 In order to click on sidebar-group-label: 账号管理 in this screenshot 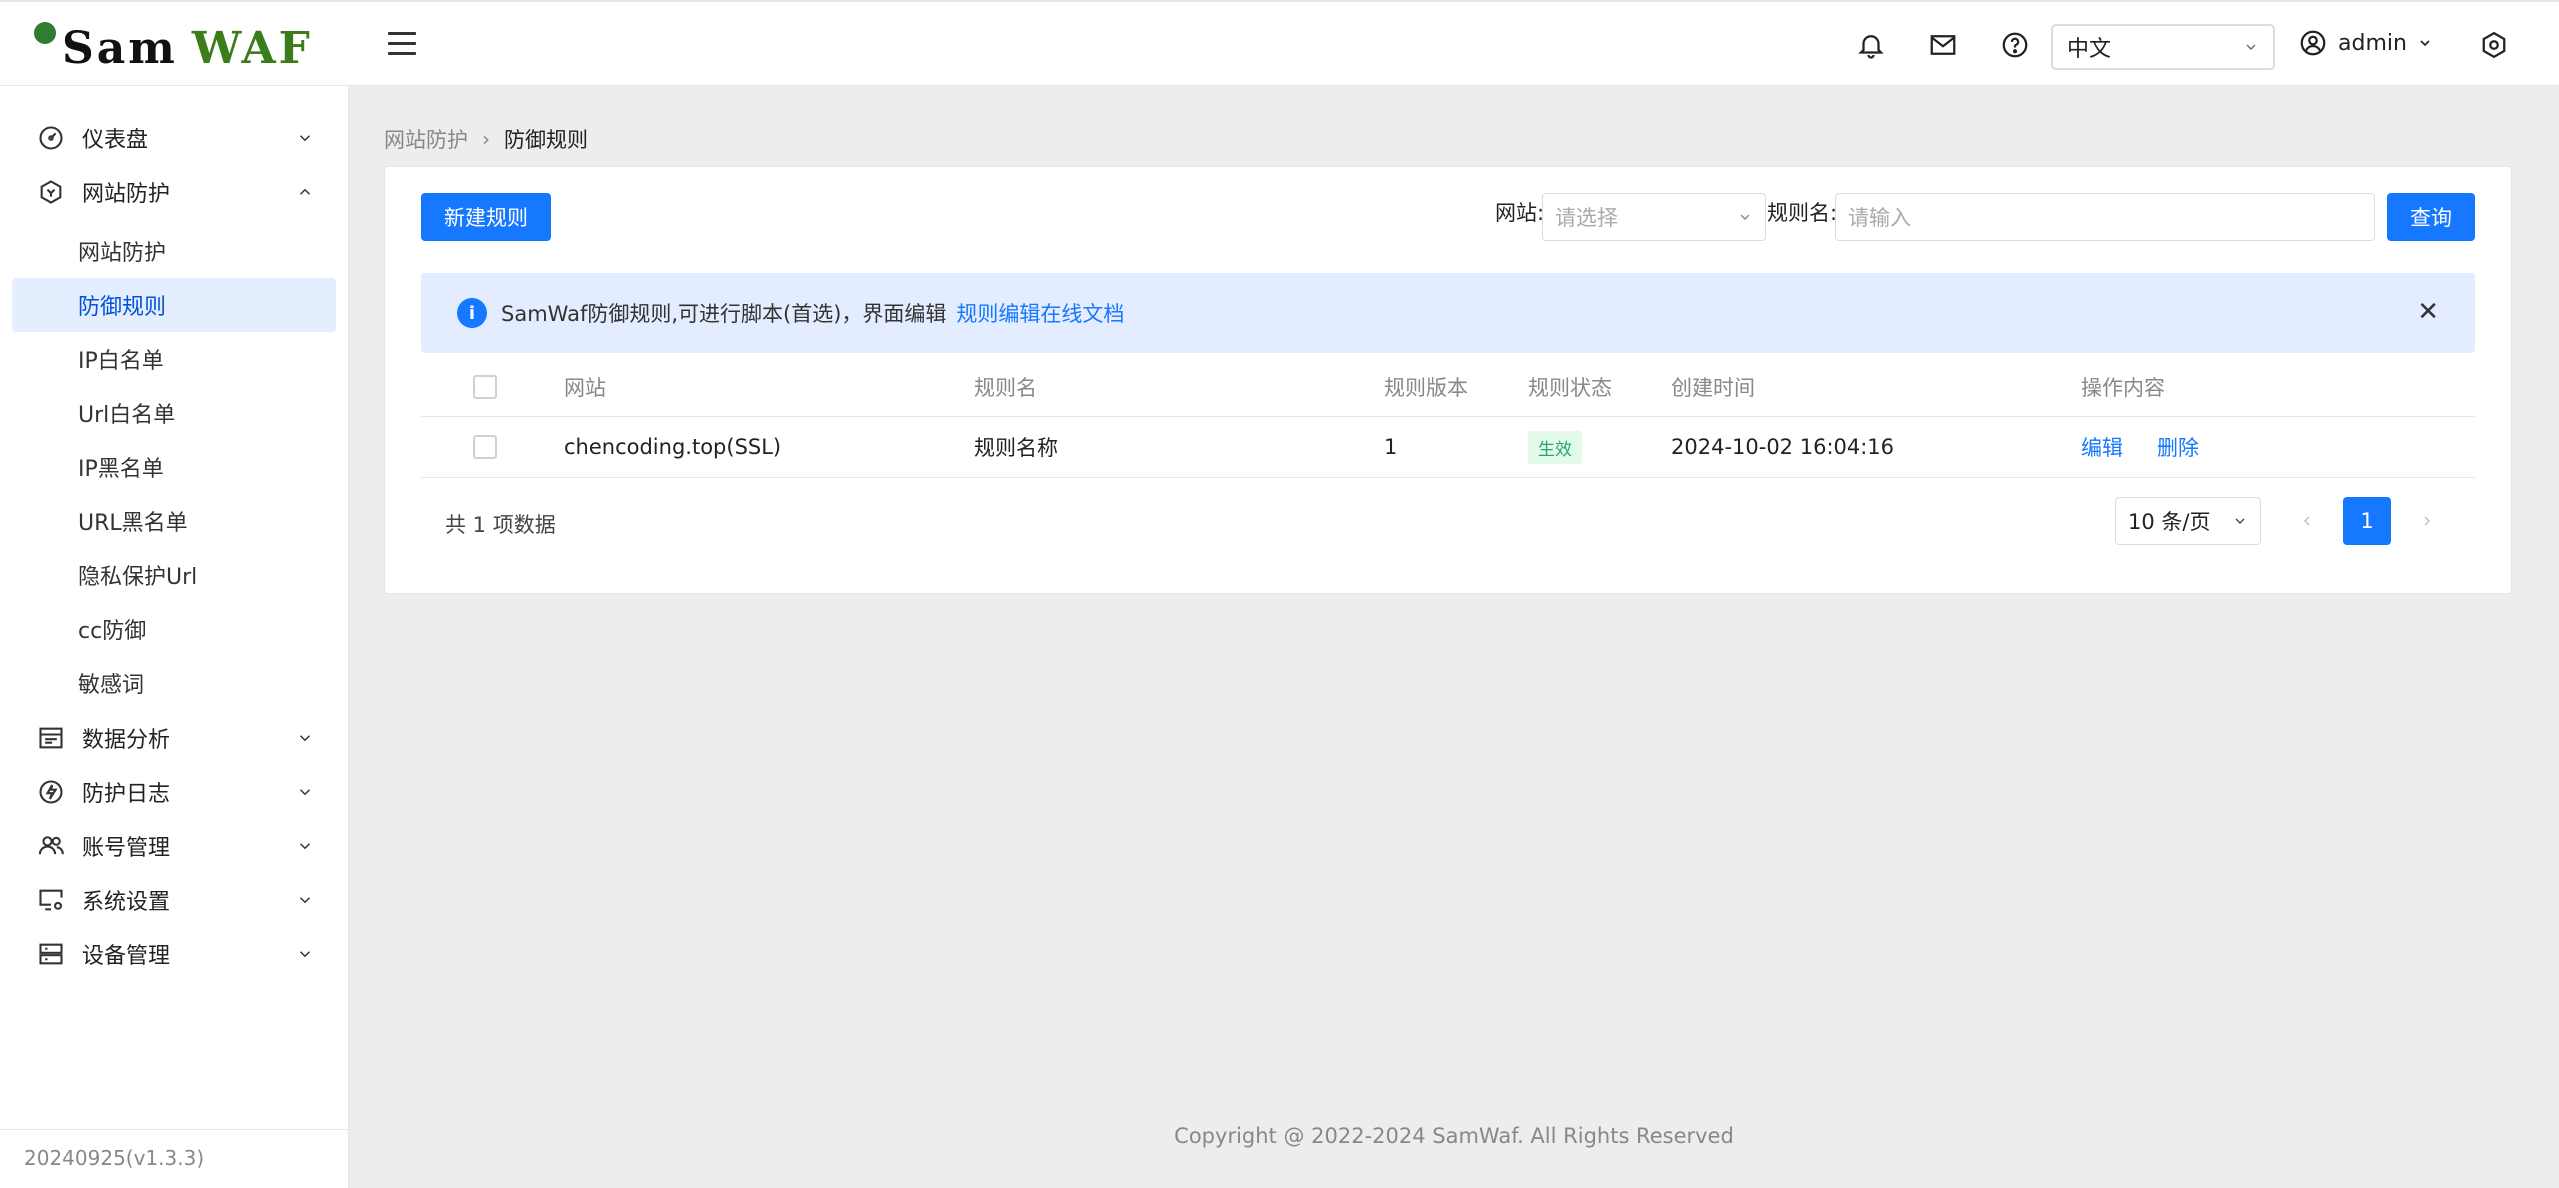, I will do `click(126, 848)`.